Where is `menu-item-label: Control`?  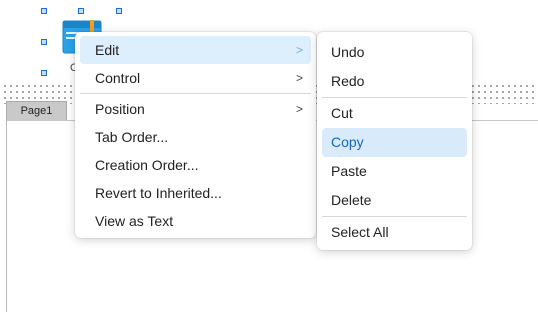
menu-item-label: Control is located at coordinates (118, 78).